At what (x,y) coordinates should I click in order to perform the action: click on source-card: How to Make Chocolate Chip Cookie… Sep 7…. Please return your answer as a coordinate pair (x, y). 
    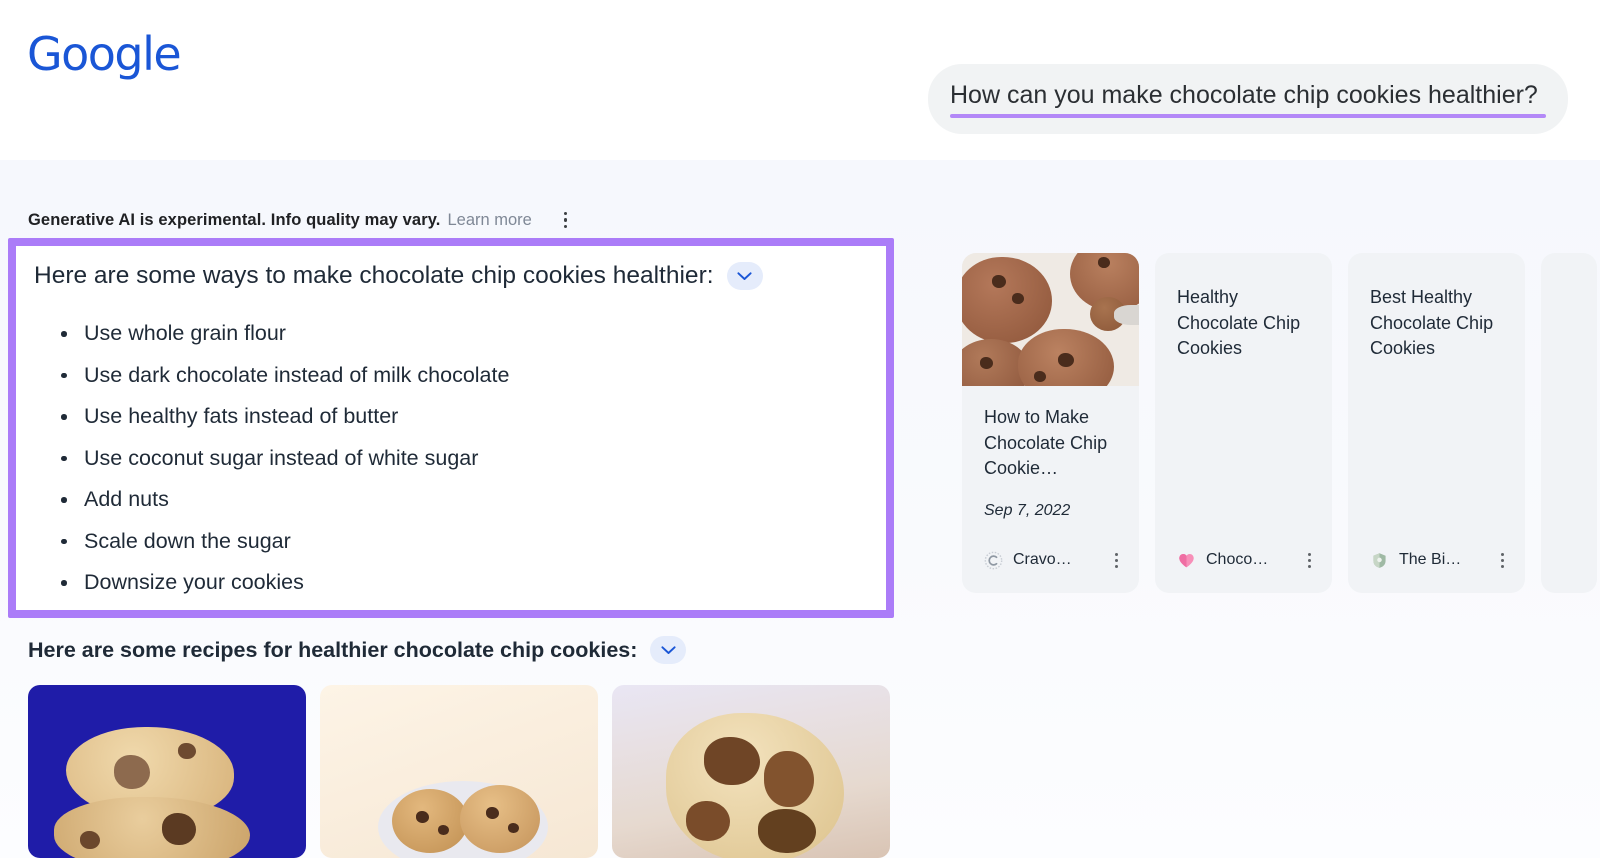
    Looking at the image, I should click on (1050, 423).